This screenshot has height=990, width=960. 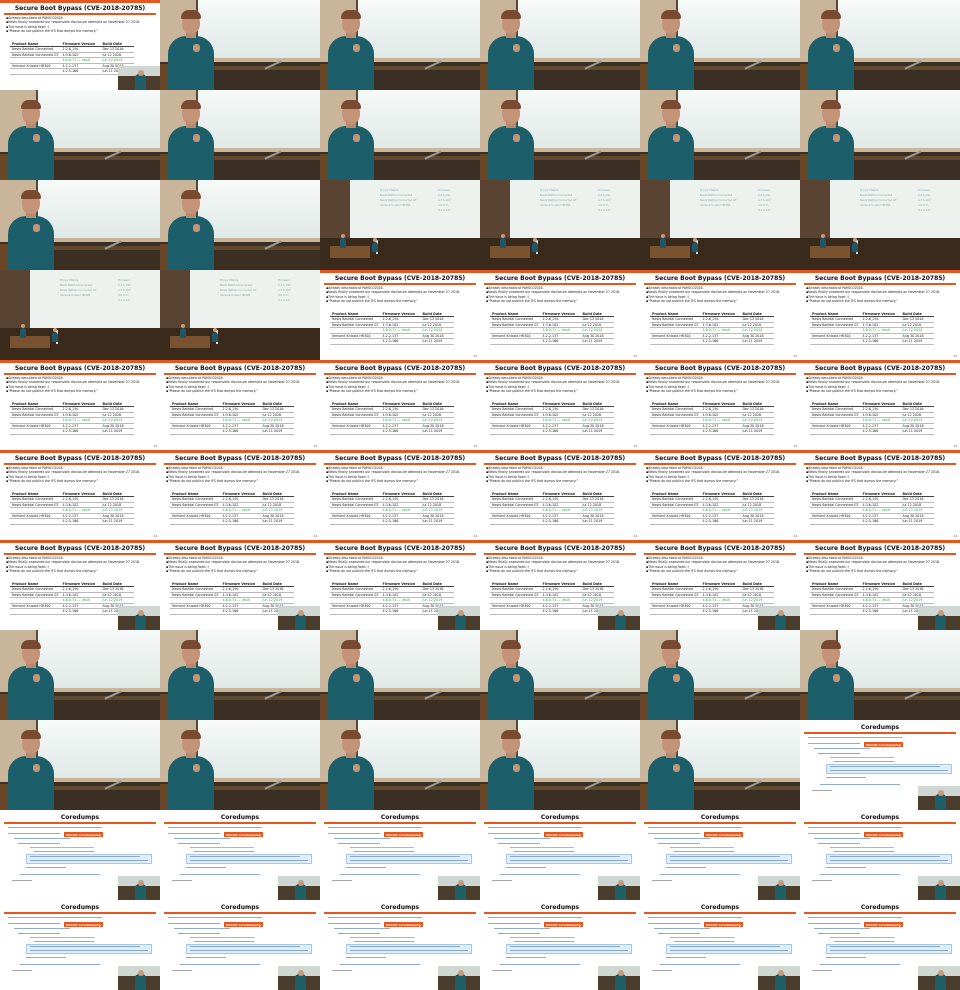 I want to click on speaker-figure, so click(x=663, y=243).